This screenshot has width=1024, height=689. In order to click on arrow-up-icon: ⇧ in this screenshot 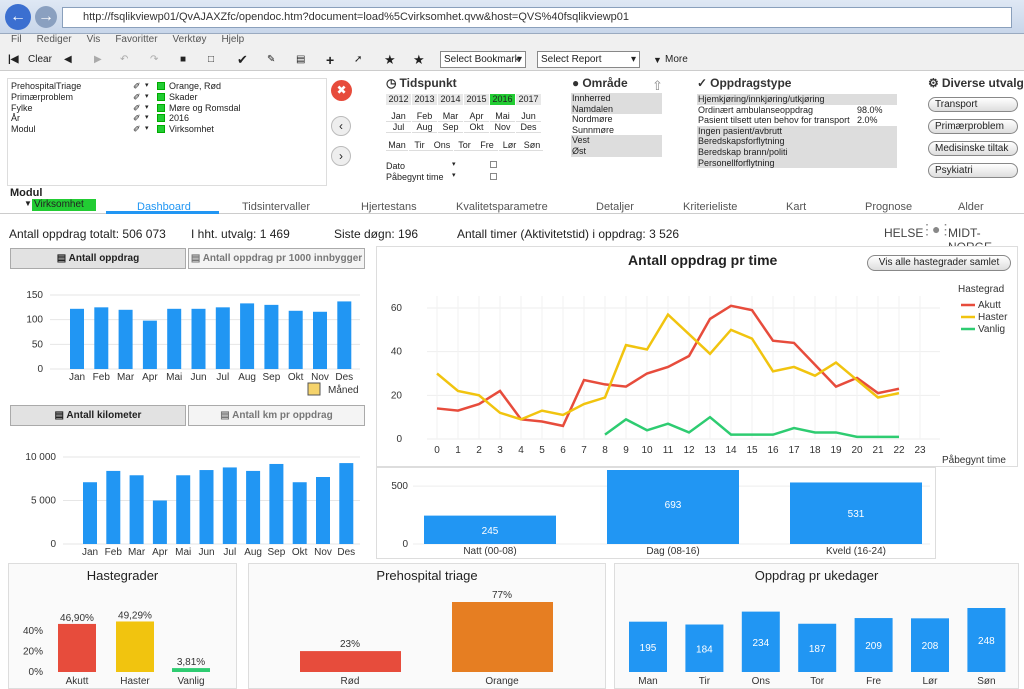, I will do `click(657, 86)`.